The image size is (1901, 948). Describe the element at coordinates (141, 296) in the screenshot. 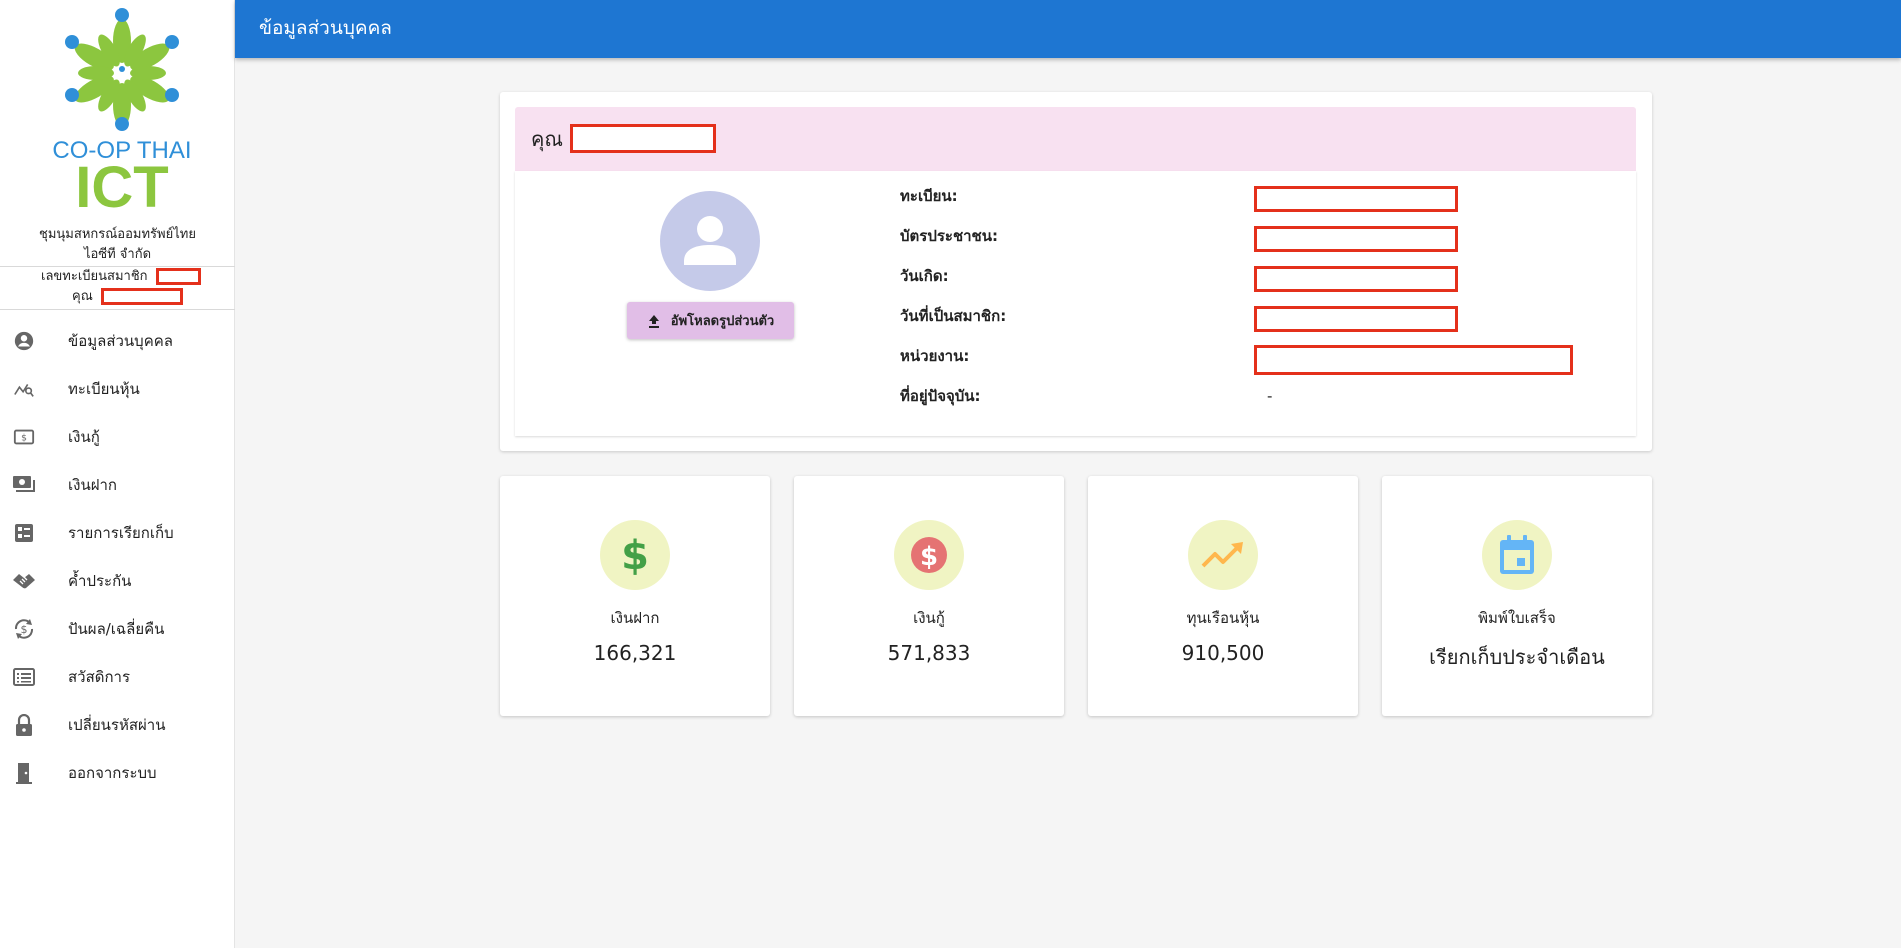

I see `member-name-redacted` at that location.